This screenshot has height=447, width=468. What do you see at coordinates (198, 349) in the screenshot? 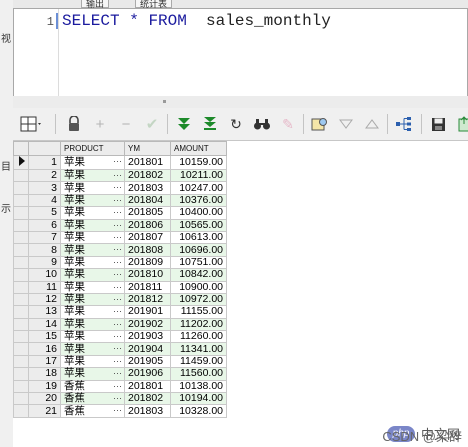
I see `cell-amount: 11341.00` at bounding box center [198, 349].